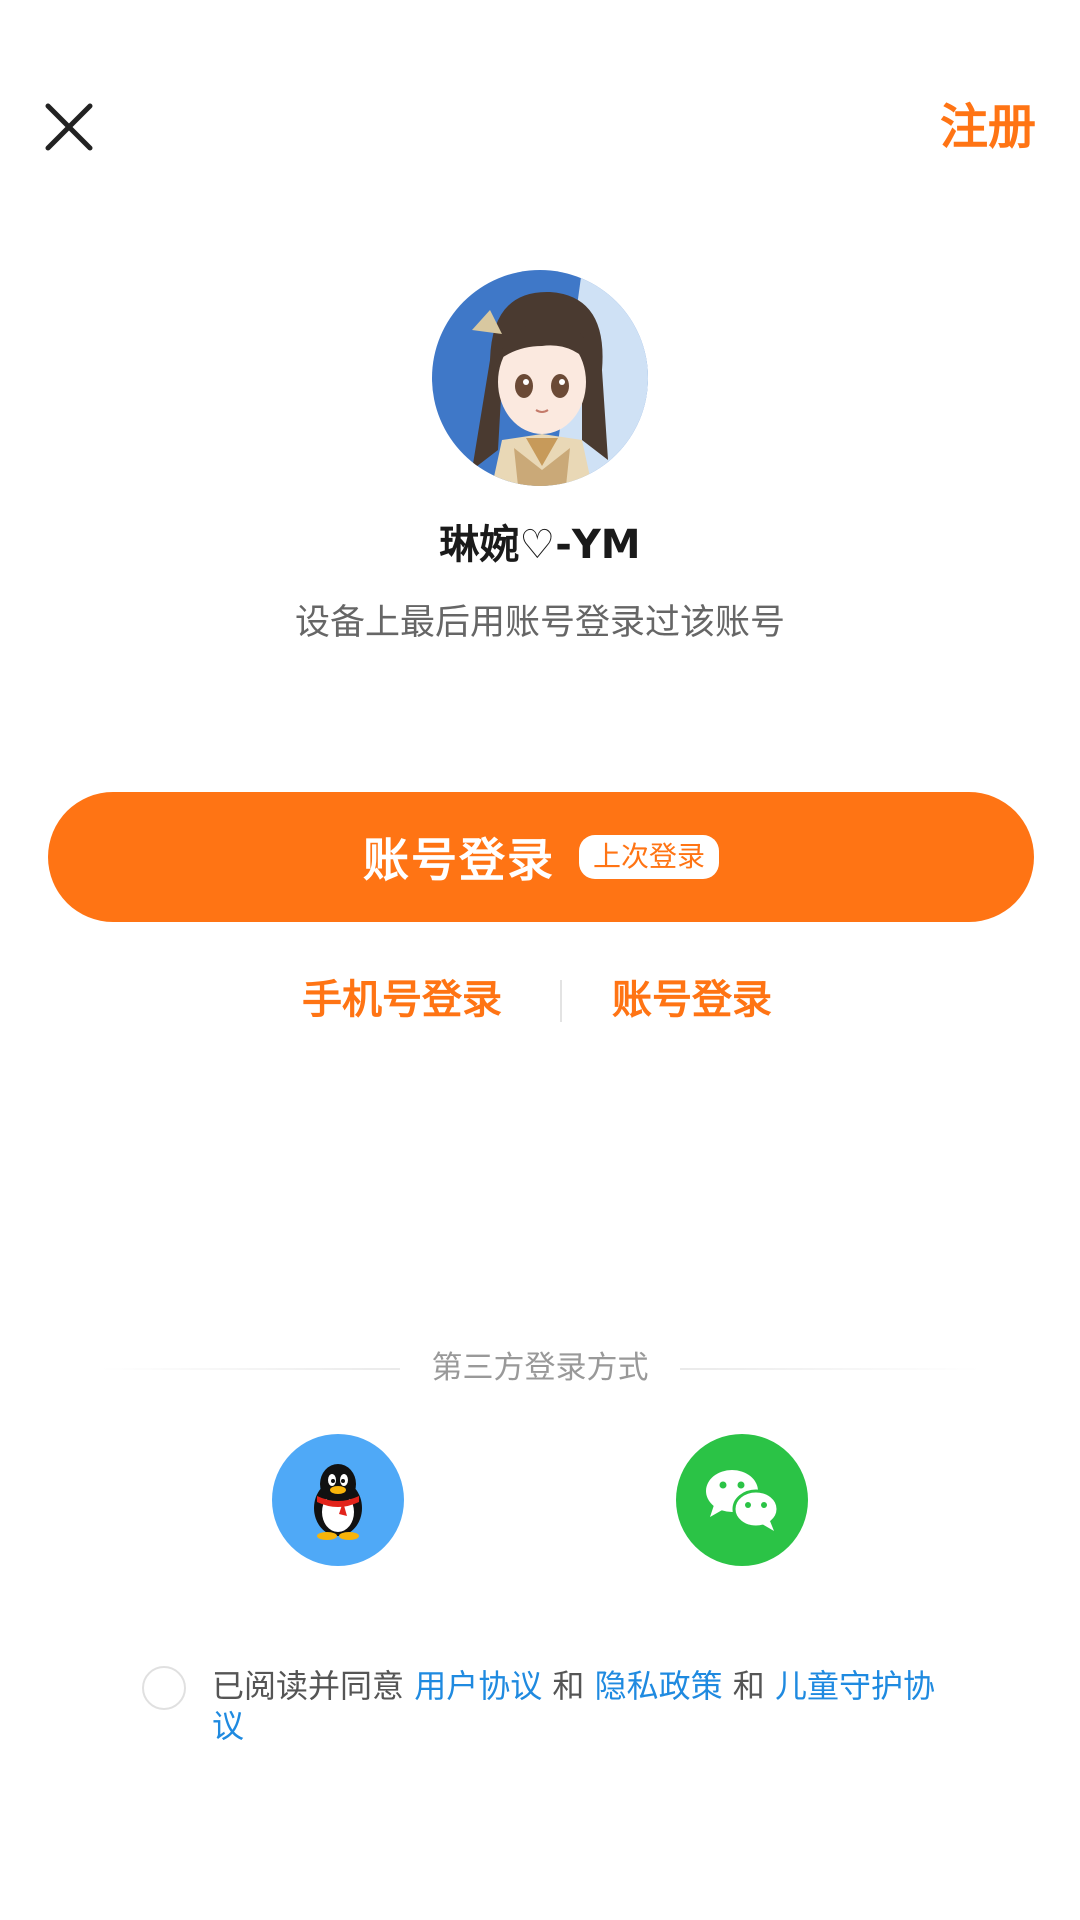 Image resolution: width=1080 pixels, height=1920 pixels. I want to click on account-login-link: 账号登录, so click(692, 1000).